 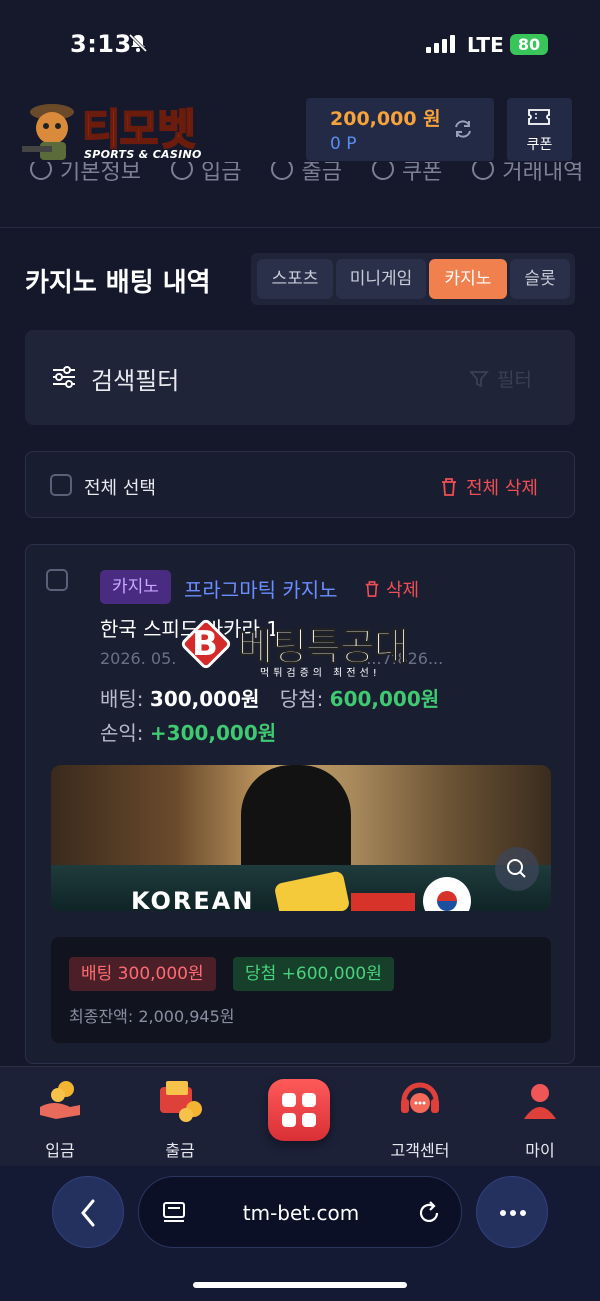 I want to click on bottom-nav-support: 고객센터, so click(x=420, y=1117).